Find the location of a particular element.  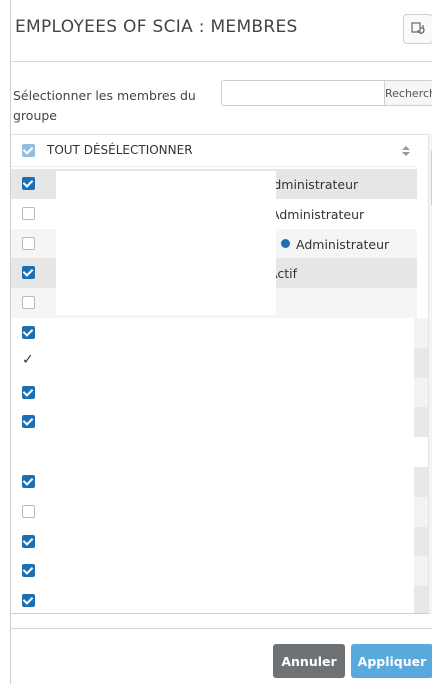

sort-icon is located at coordinates (406, 151).